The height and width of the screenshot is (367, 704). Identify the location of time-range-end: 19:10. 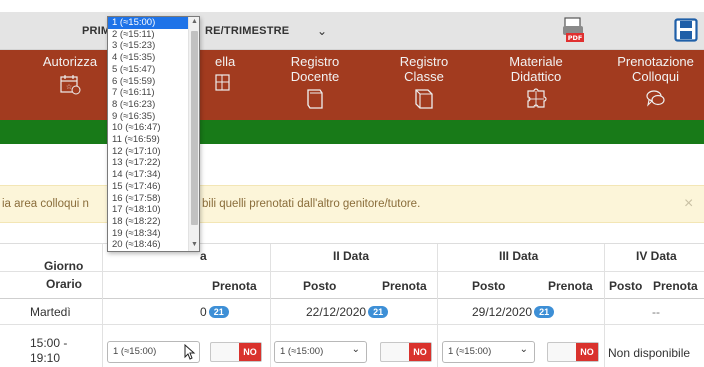
(45, 358).